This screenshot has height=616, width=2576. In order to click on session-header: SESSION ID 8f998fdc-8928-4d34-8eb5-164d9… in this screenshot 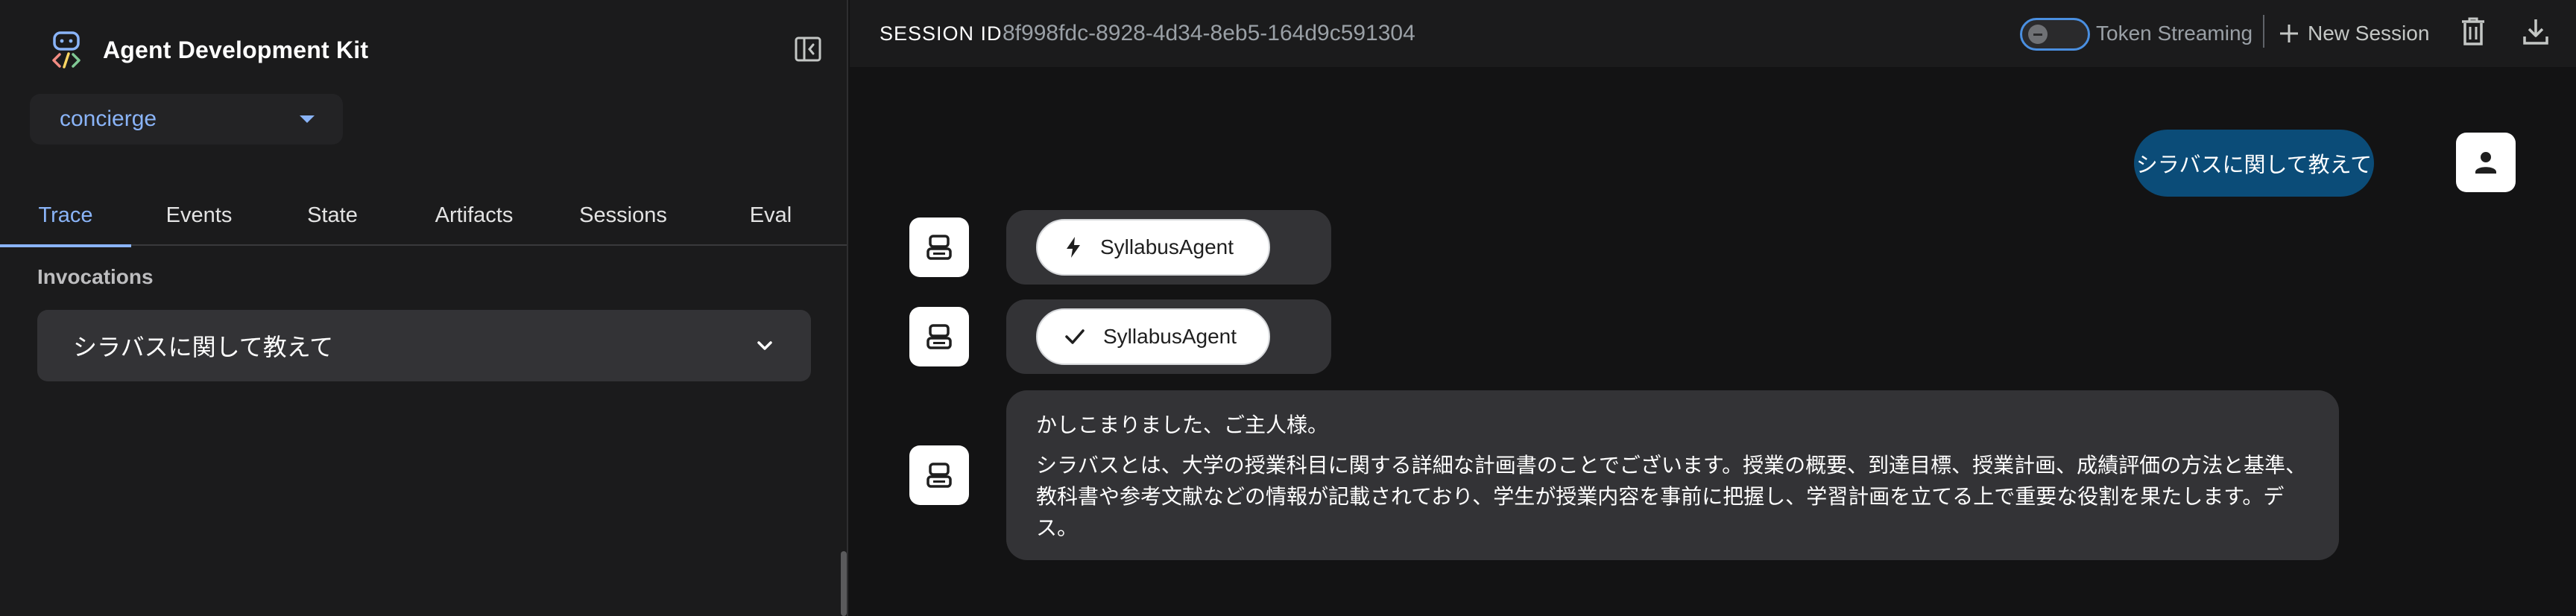, I will do `click(1713, 33)`.